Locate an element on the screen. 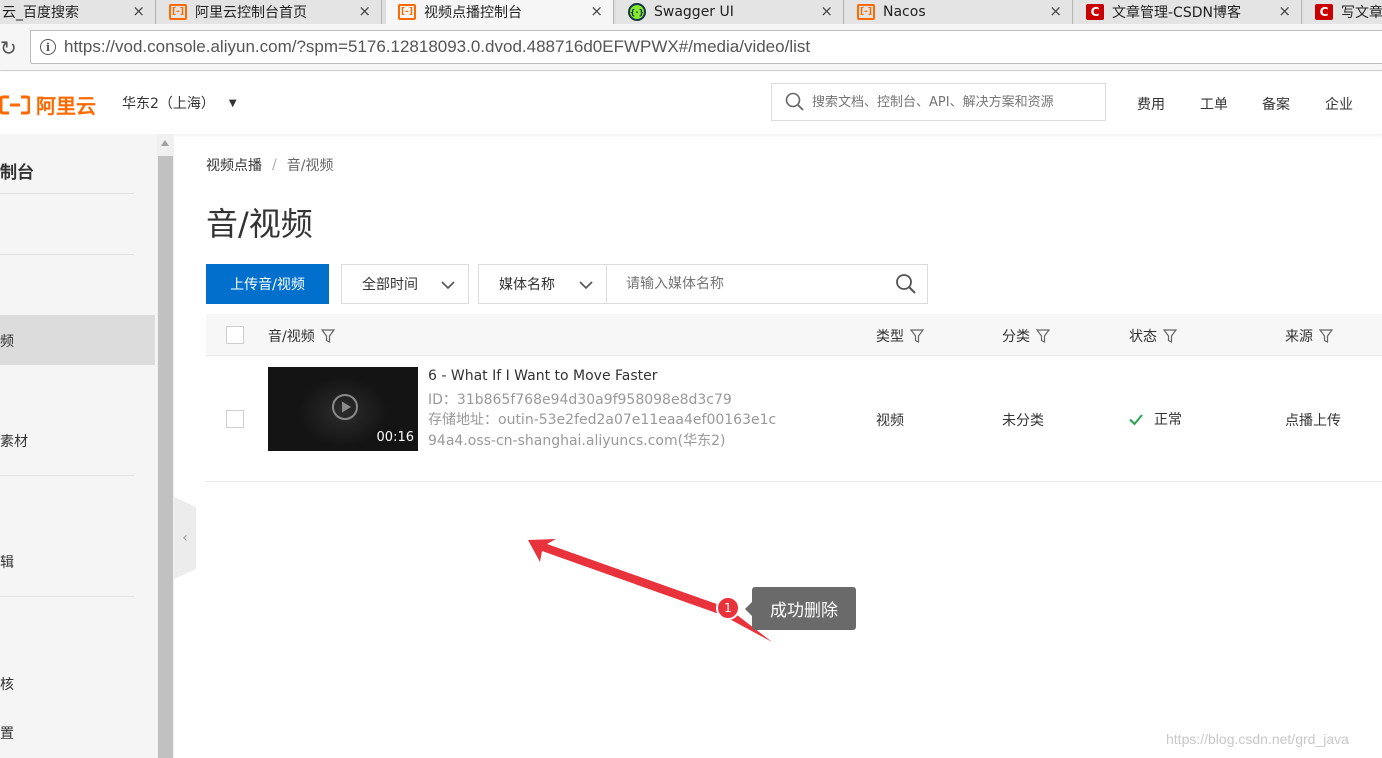 This screenshot has width=1382, height=758. scroll-up-arrow-icon is located at coordinates (165, 143).